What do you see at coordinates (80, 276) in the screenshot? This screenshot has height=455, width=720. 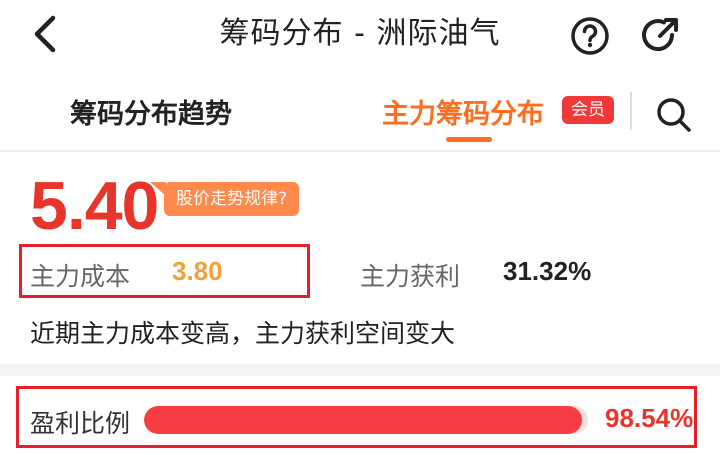 I see `main-cost-label: 主力成本` at bounding box center [80, 276].